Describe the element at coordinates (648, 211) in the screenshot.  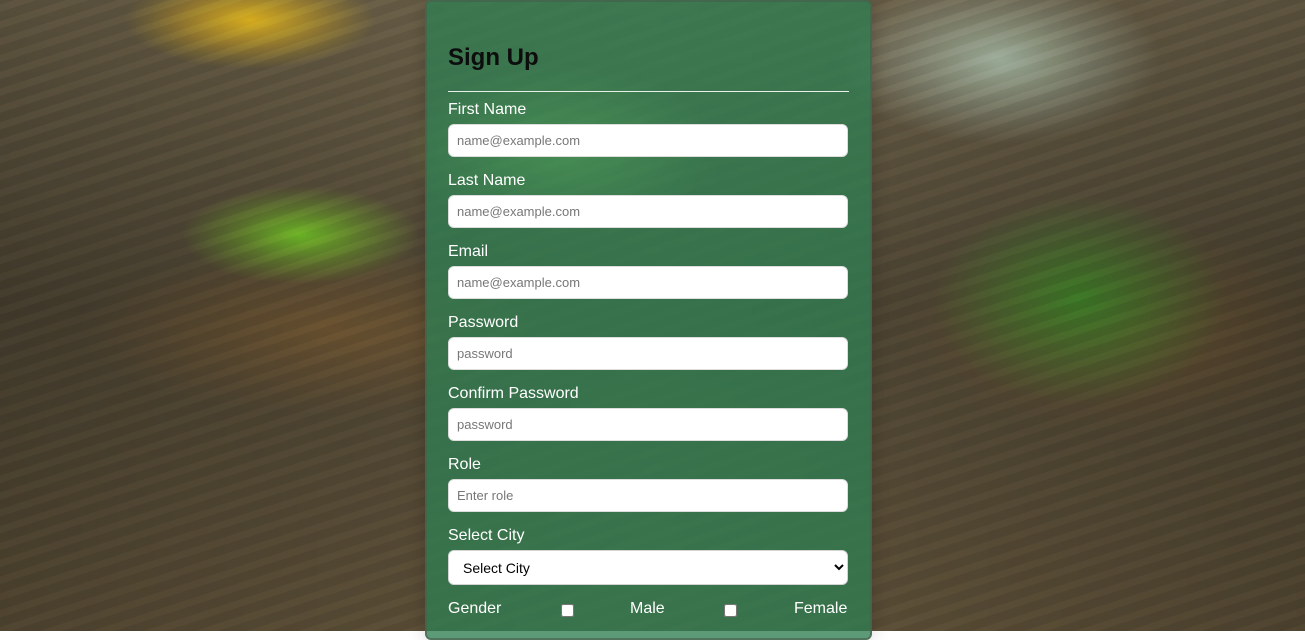
I see `last-name-input` at that location.